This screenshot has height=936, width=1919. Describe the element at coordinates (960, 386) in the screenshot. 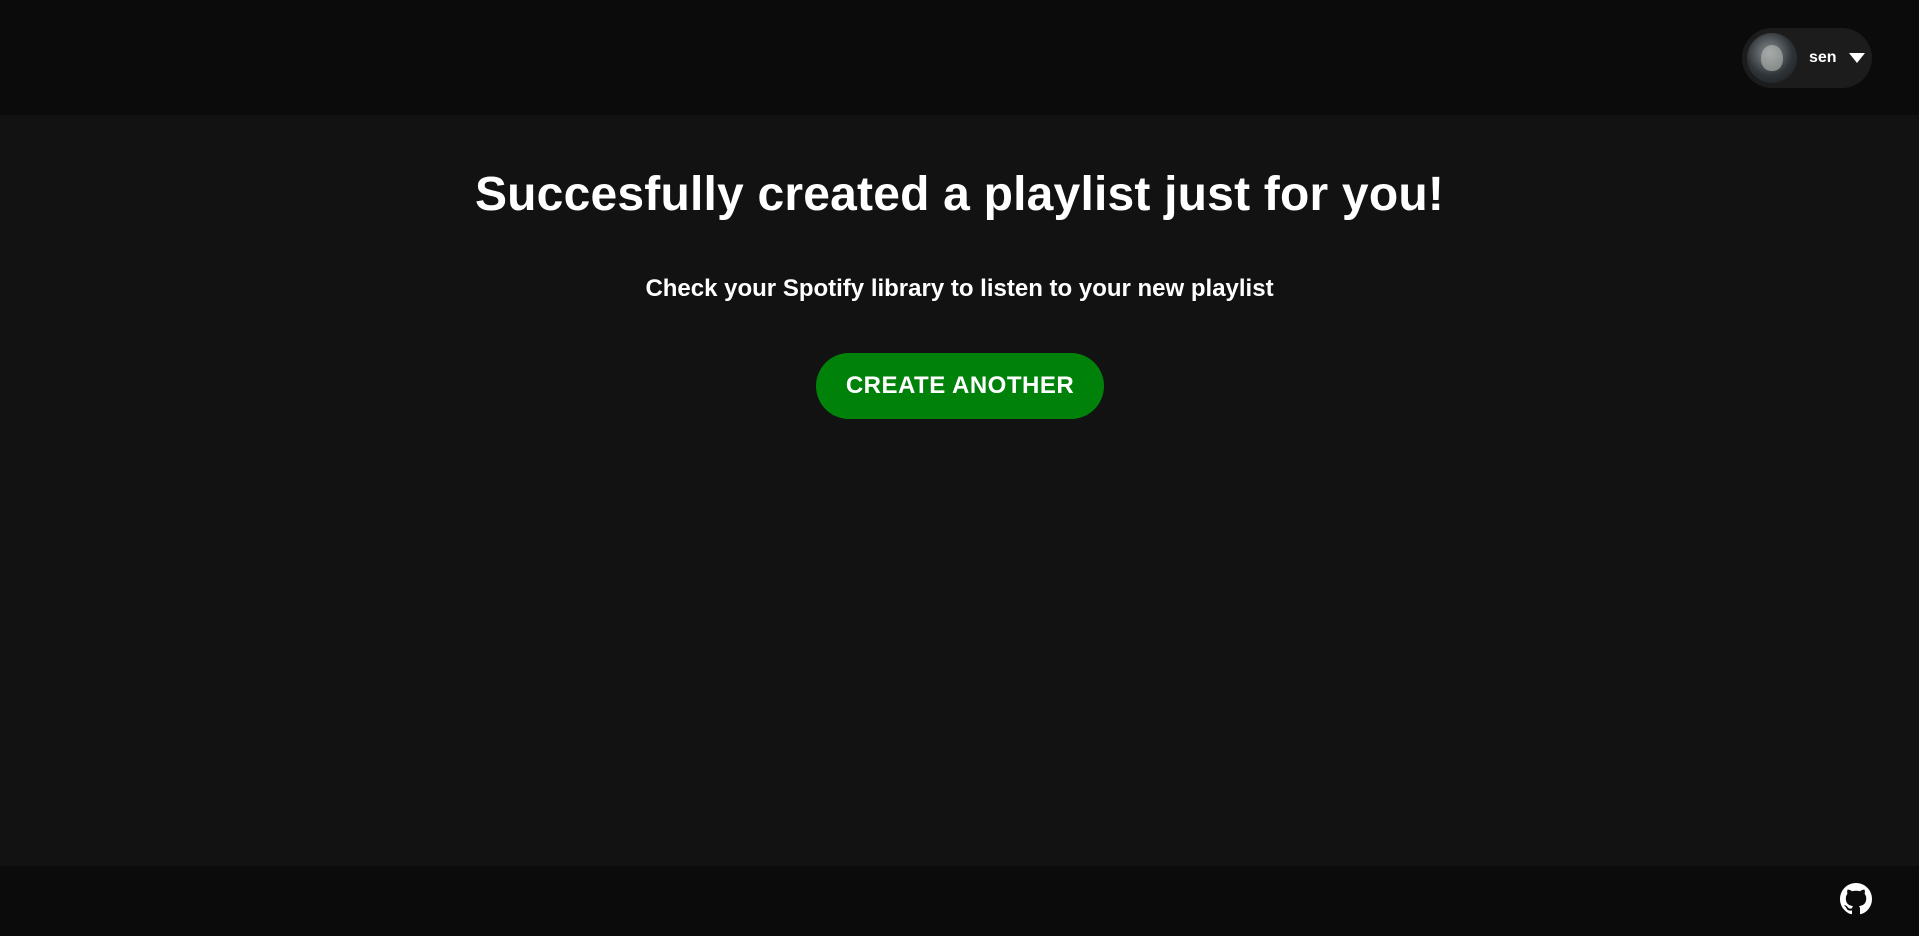

I see `create-another-button: CREATE ANOTHER` at that location.